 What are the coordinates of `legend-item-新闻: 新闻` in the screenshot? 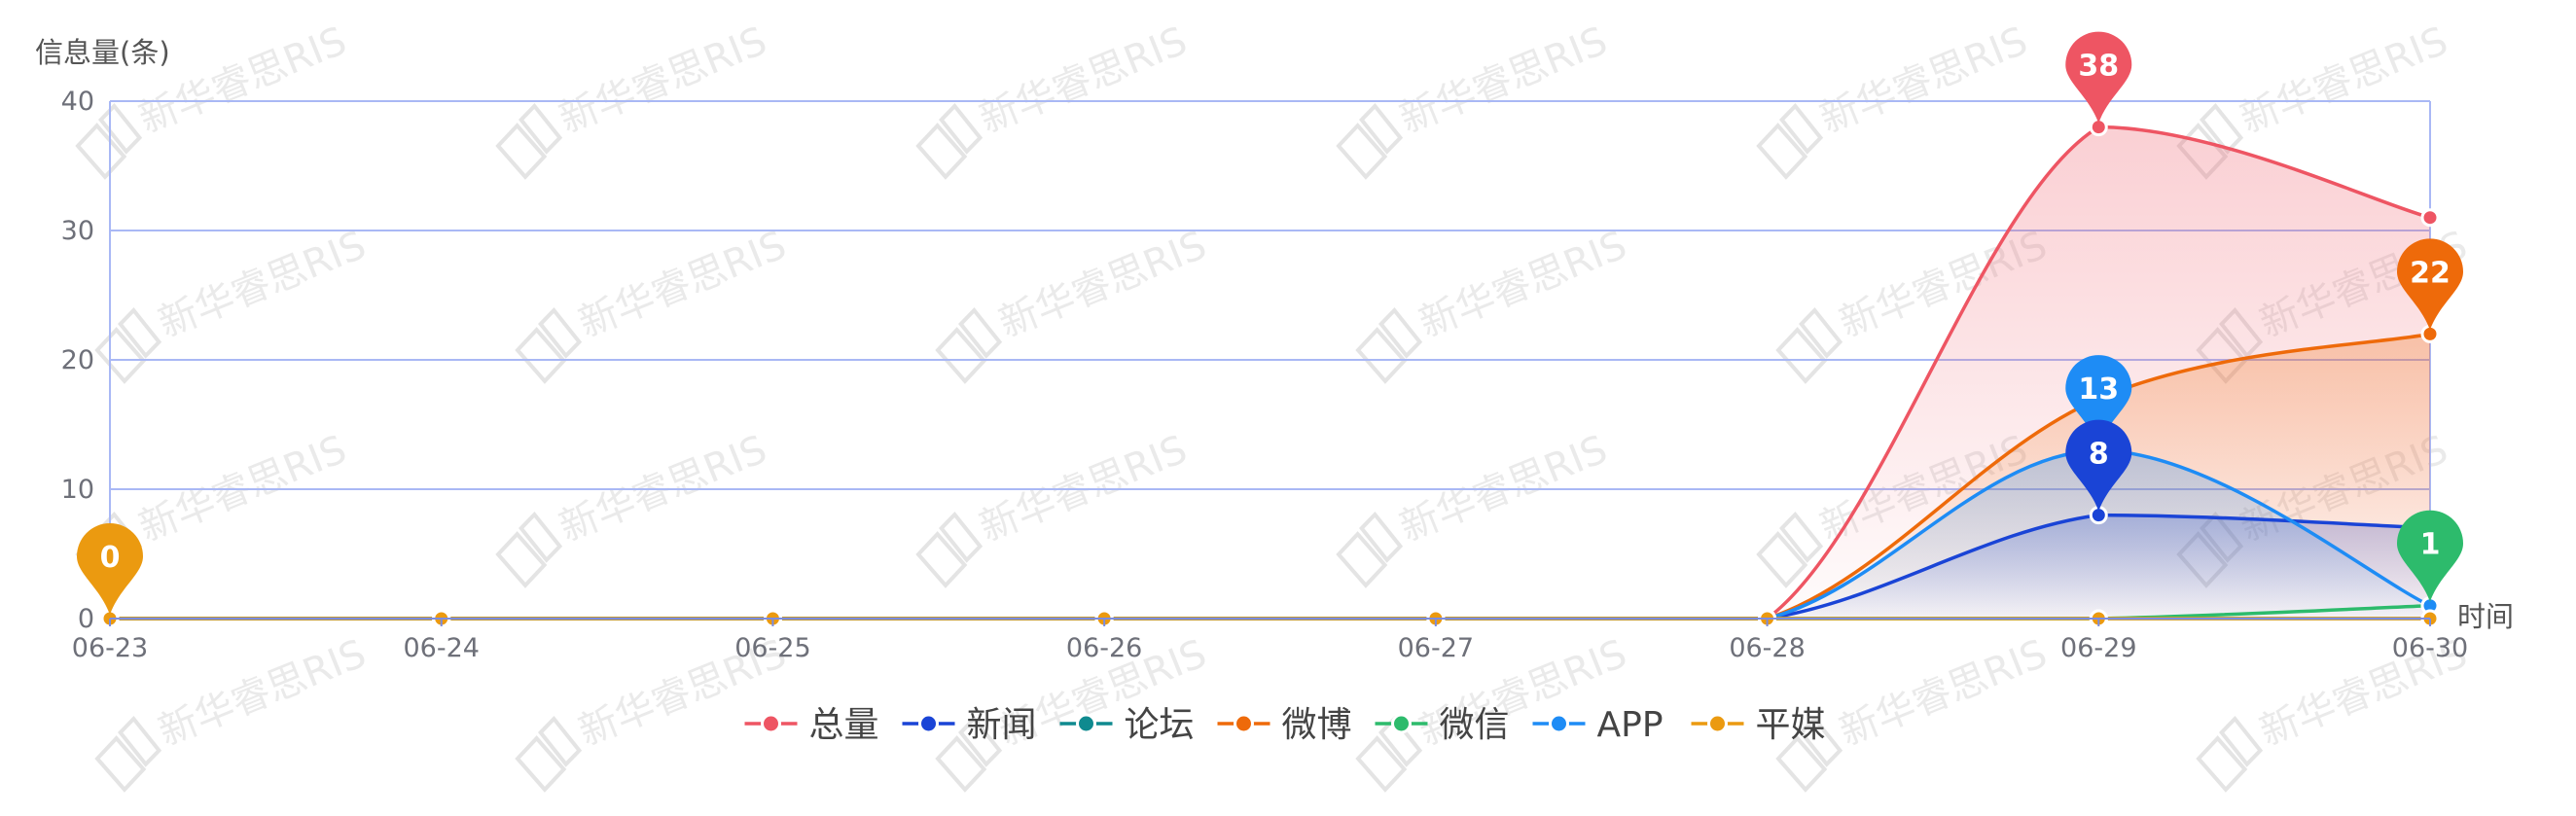 It's located at (969, 725).